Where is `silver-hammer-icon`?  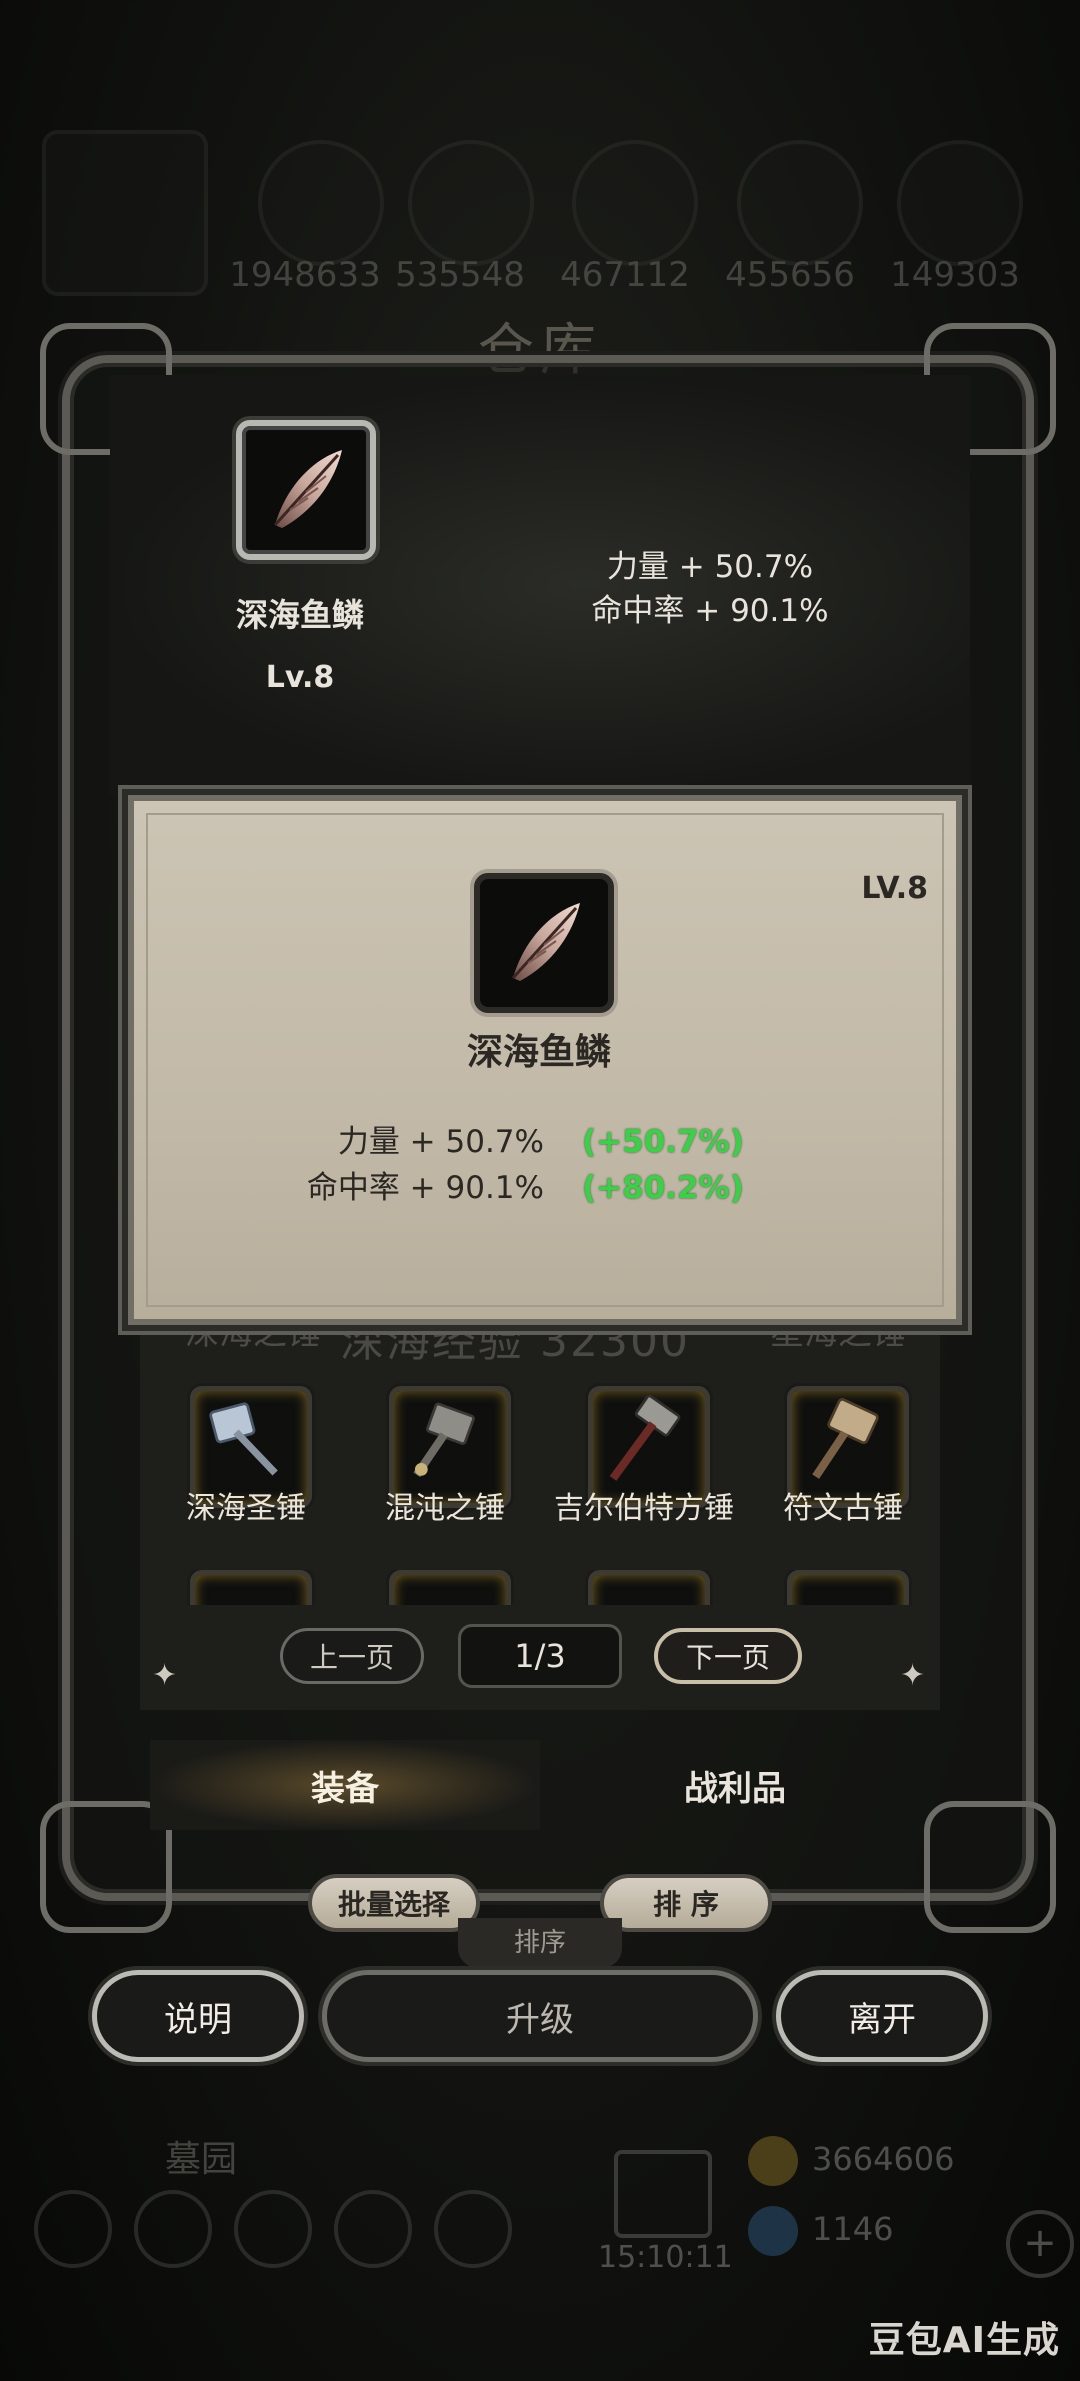
silver-hammer-icon is located at coordinates (243, 1439).